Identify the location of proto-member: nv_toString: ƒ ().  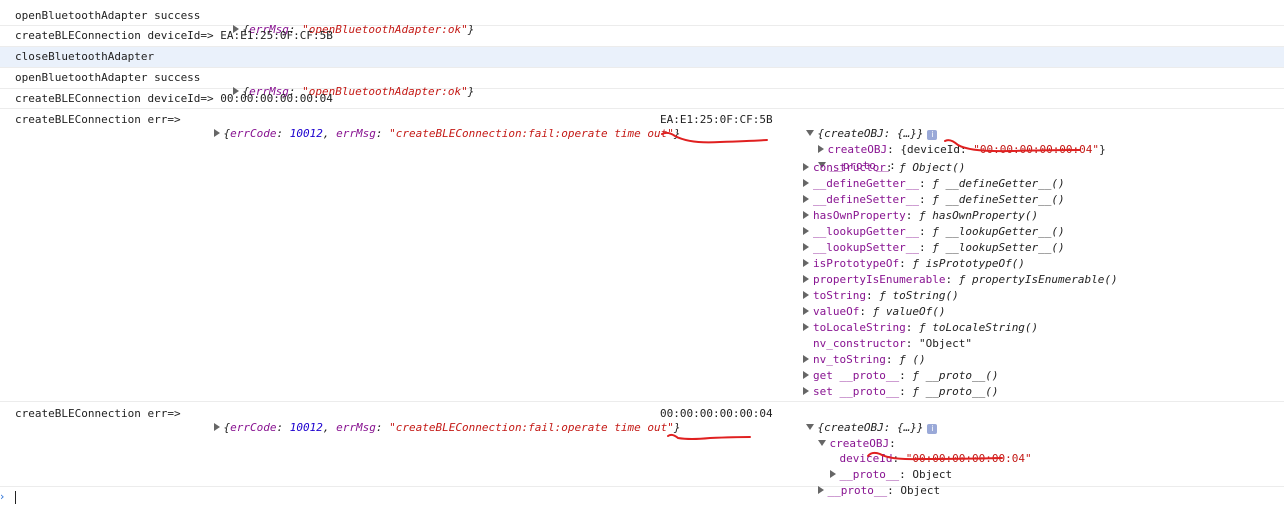
(864, 360).